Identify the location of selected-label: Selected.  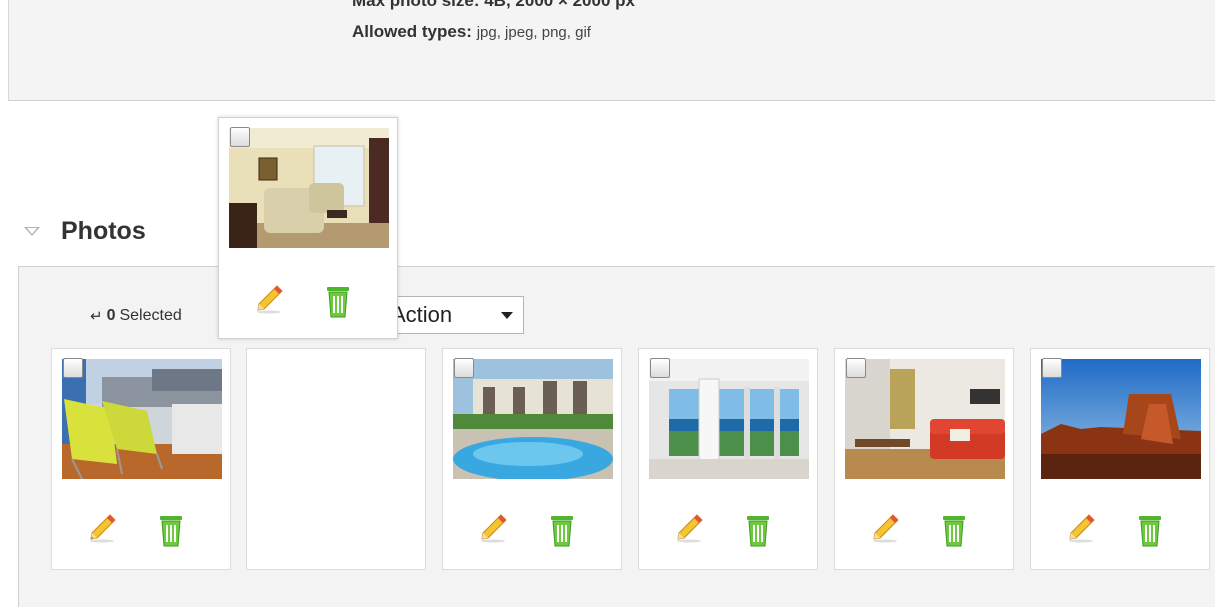
(150, 315).